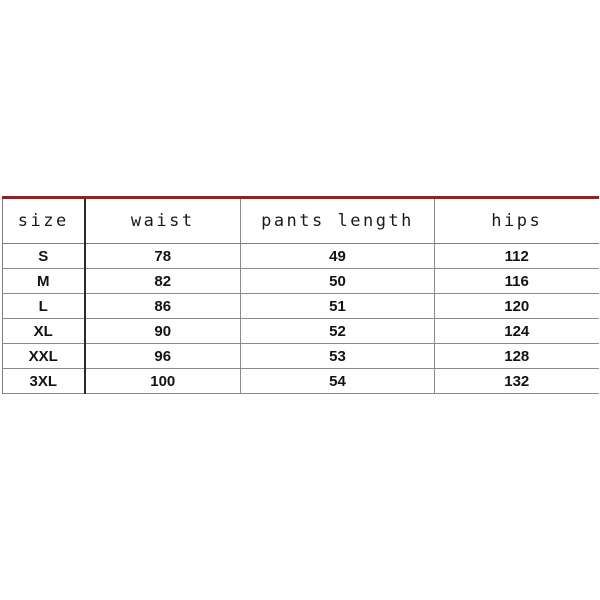  I want to click on cell-size: XL, so click(44, 331).